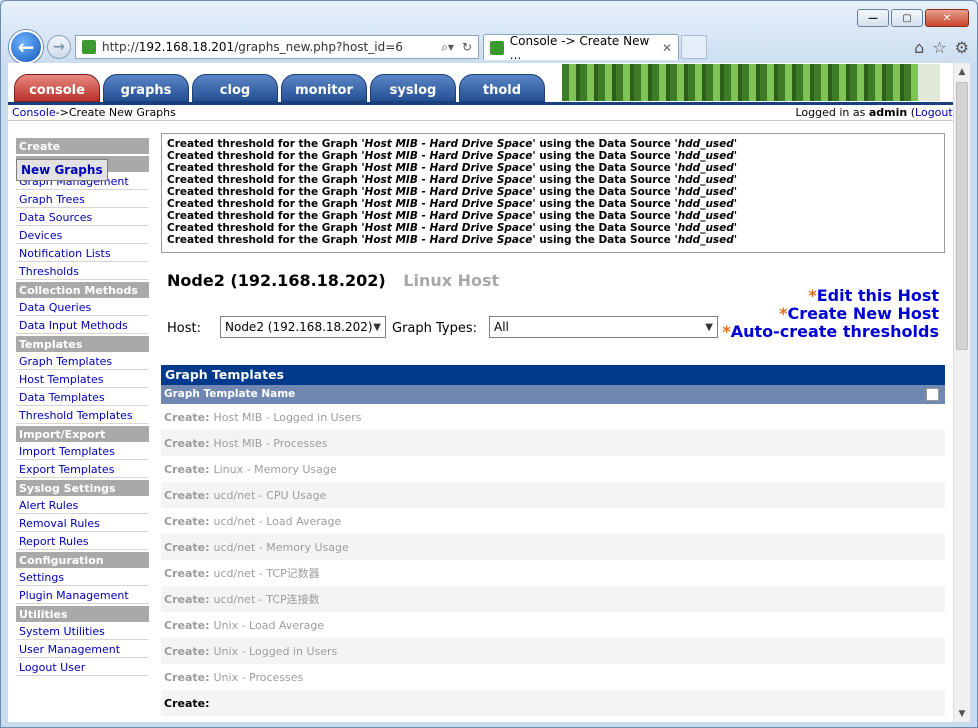 This screenshot has width=978, height=728. Describe the element at coordinates (266, 599) in the screenshot. I see `graph-template-name: ucd/net - TCP连接数` at that location.